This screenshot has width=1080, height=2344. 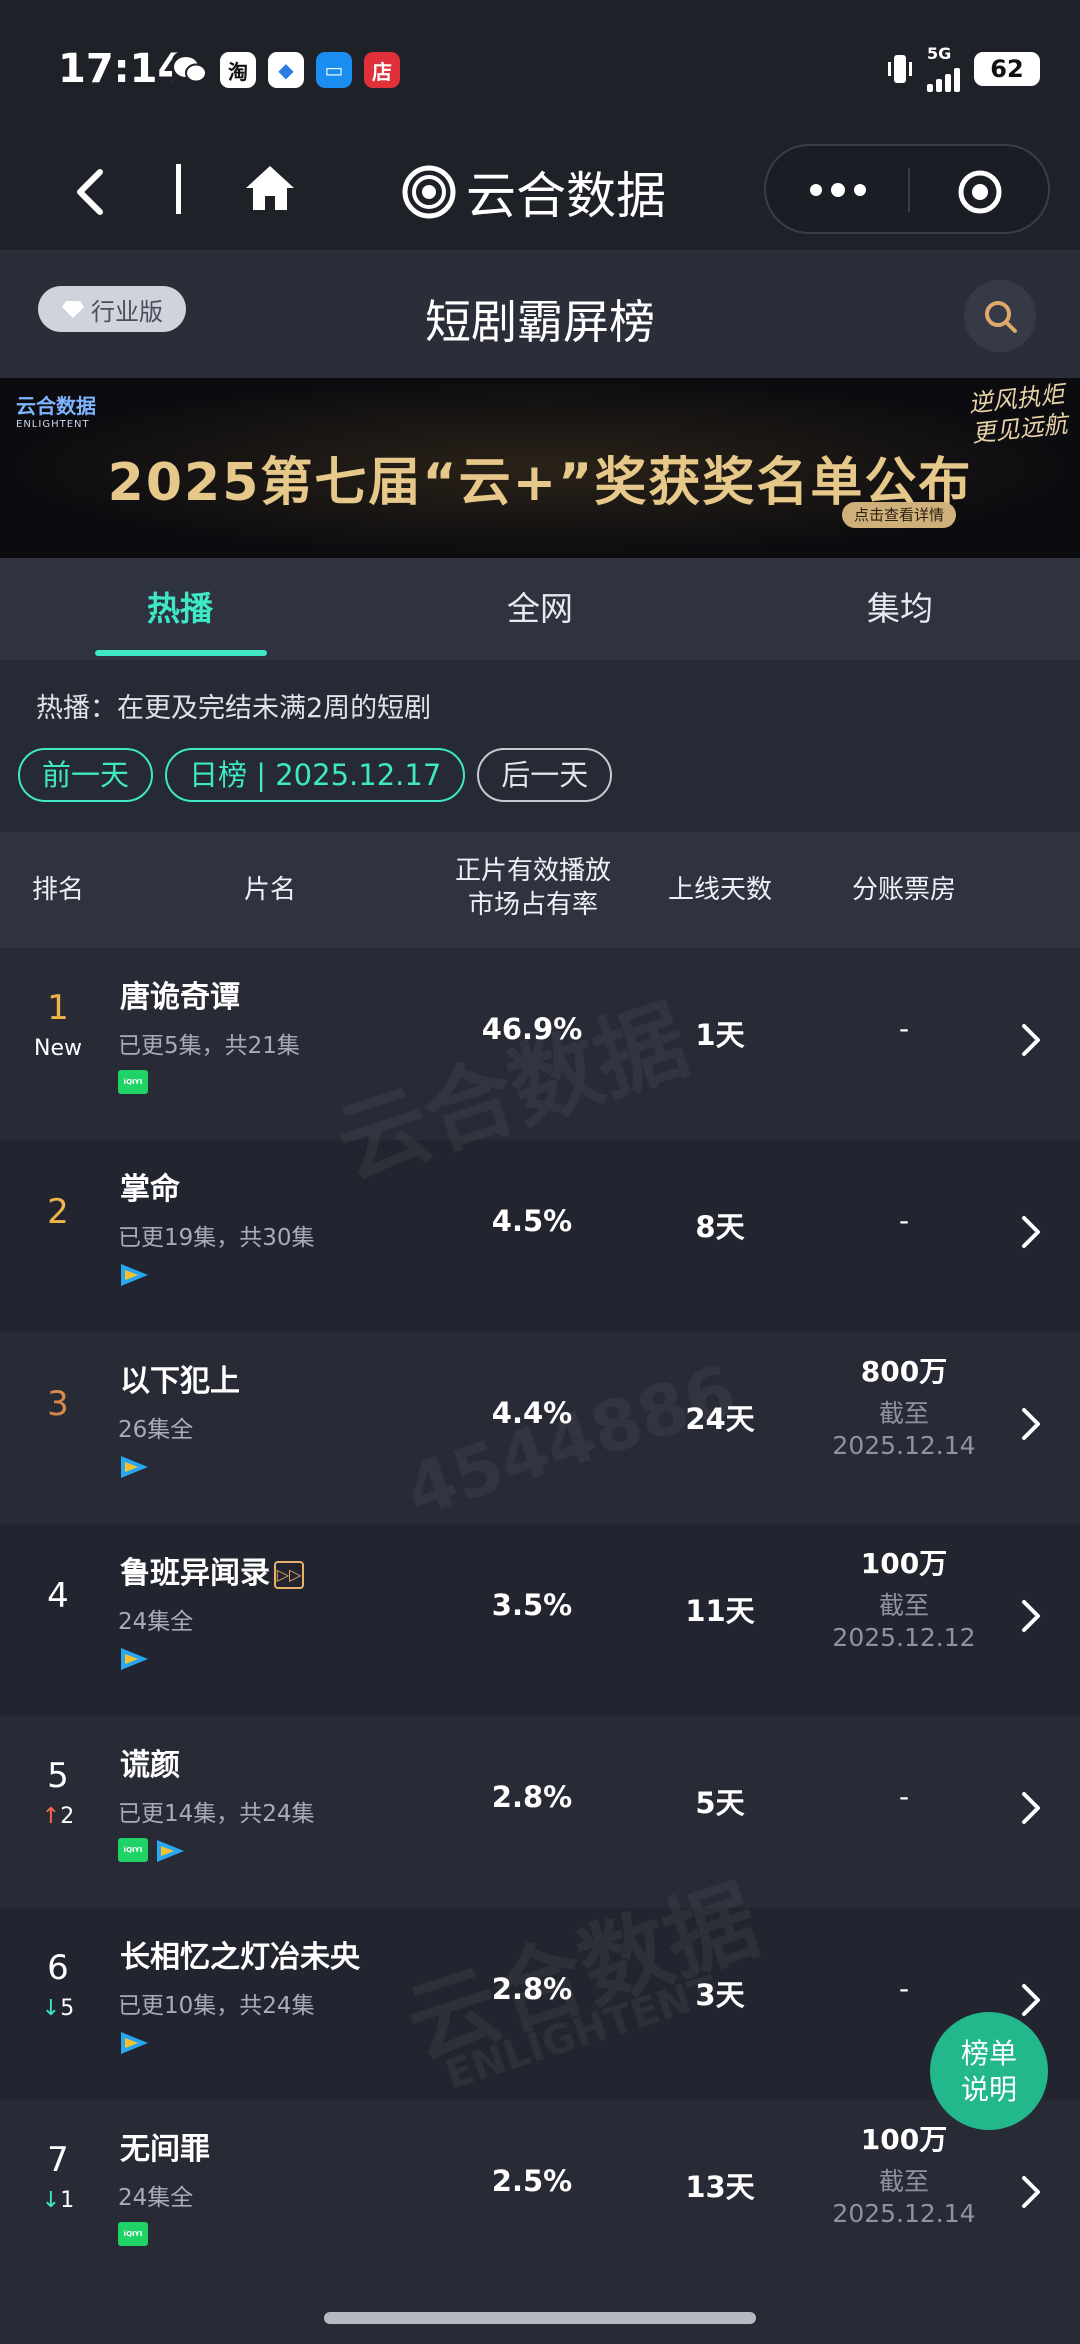 What do you see at coordinates (904, 1637) in the screenshot?
I see `box-office-date: 2025.12.12` at bounding box center [904, 1637].